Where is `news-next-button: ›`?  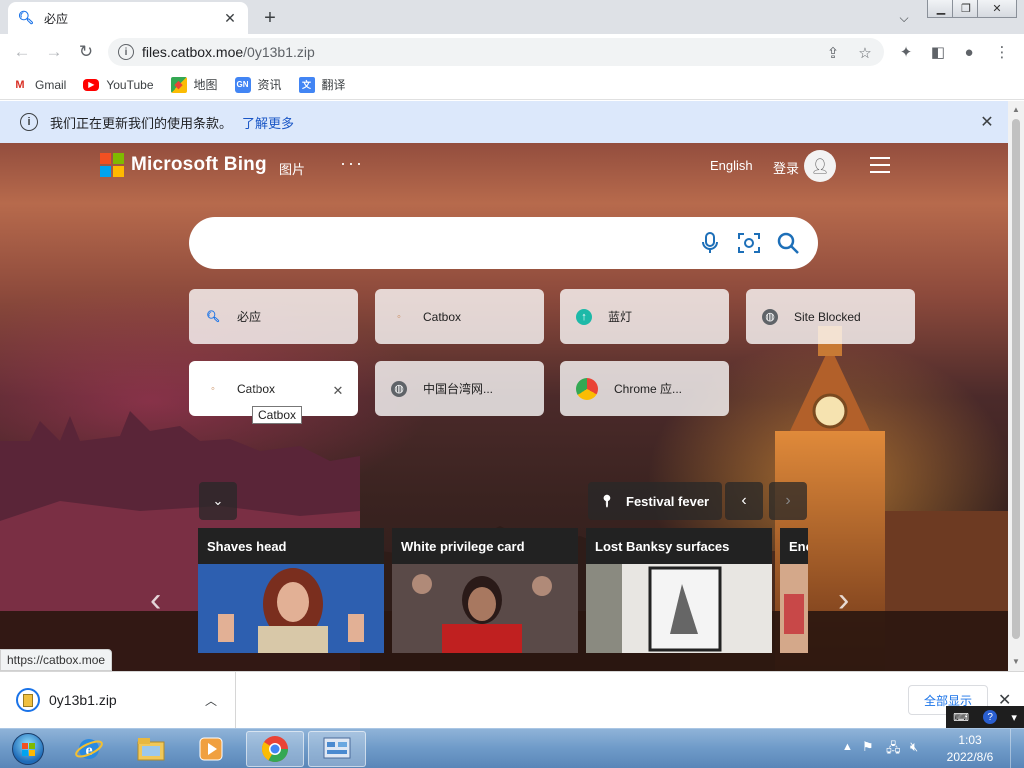 news-next-button: › is located at coordinates (788, 501).